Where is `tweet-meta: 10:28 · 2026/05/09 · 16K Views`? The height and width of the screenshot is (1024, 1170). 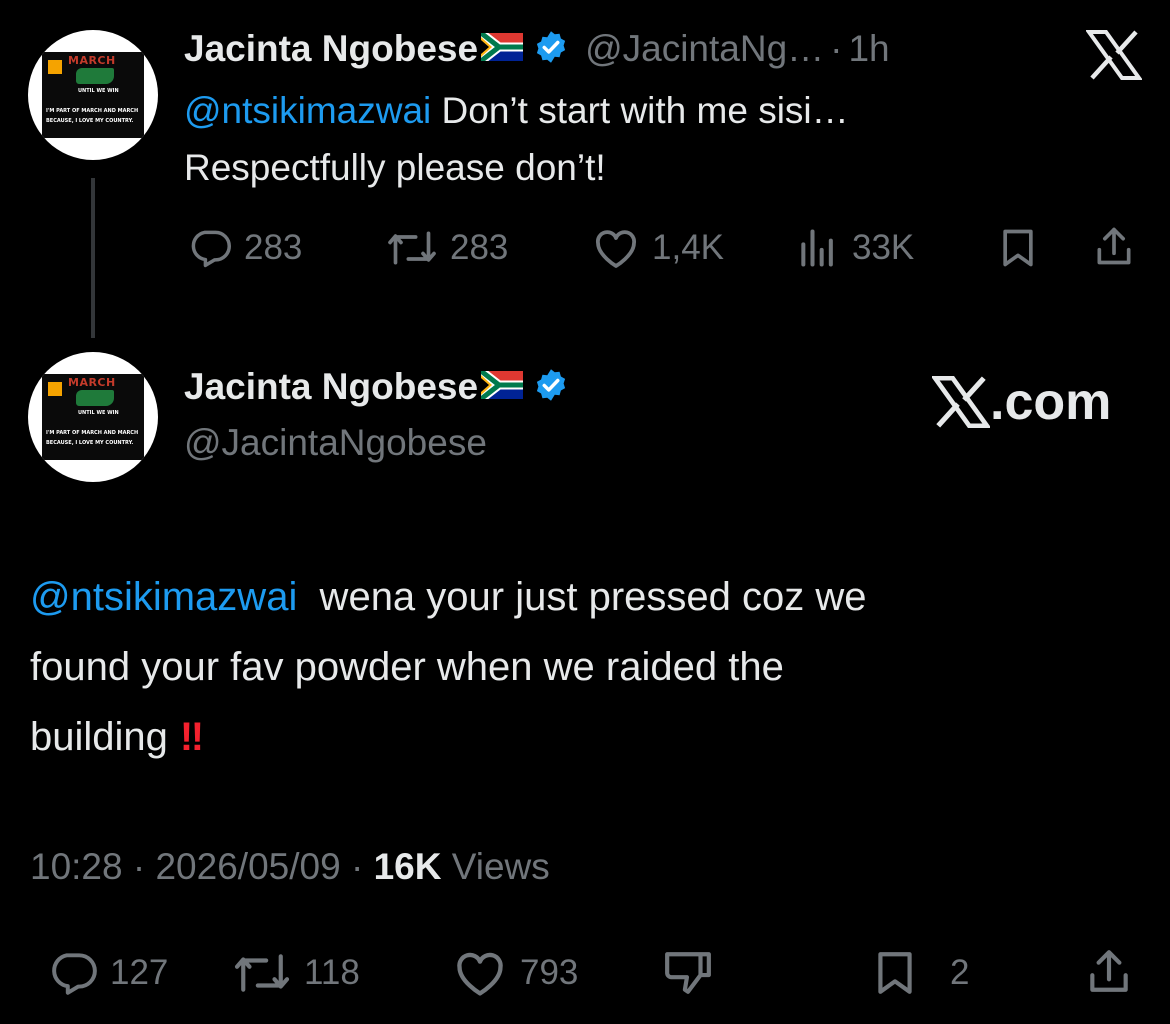
tweet-meta: 10:28 · 2026/05/09 · 16K Views is located at coordinates (290, 867).